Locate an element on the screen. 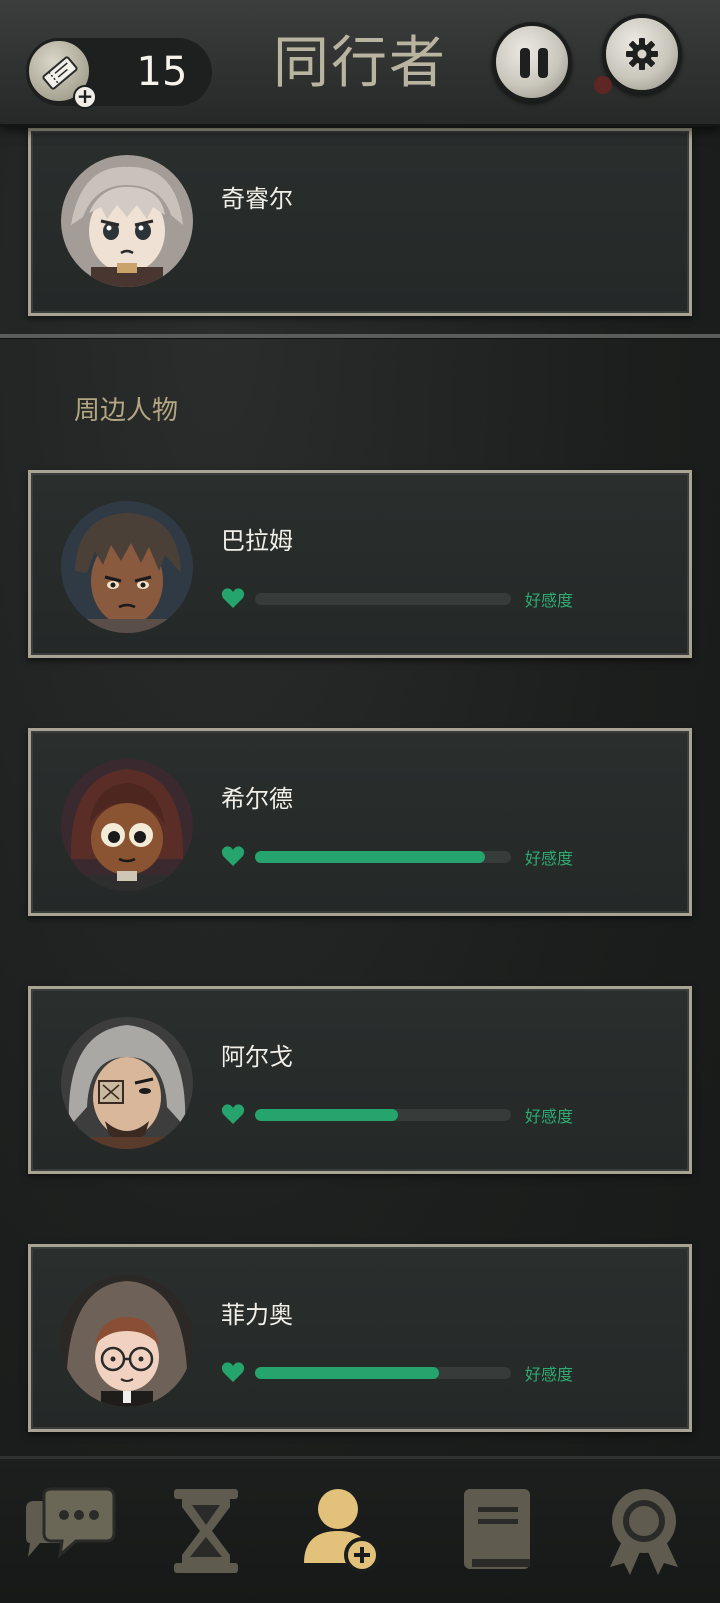  avatar-balamu is located at coordinates (127, 567).